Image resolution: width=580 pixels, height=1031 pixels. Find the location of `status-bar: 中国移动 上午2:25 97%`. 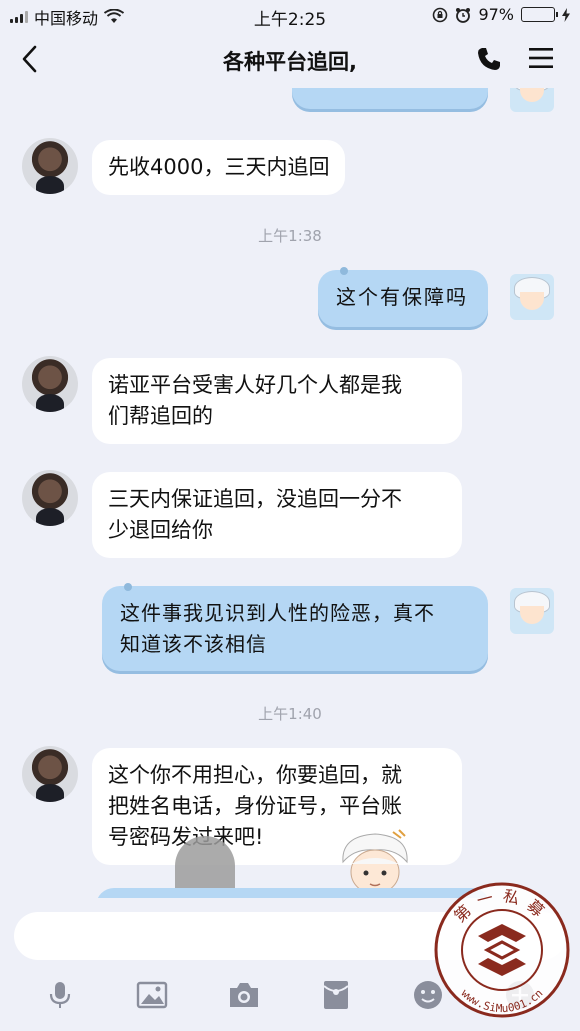

status-bar: 中国移动 上午2:25 97% is located at coordinates (290, 15).